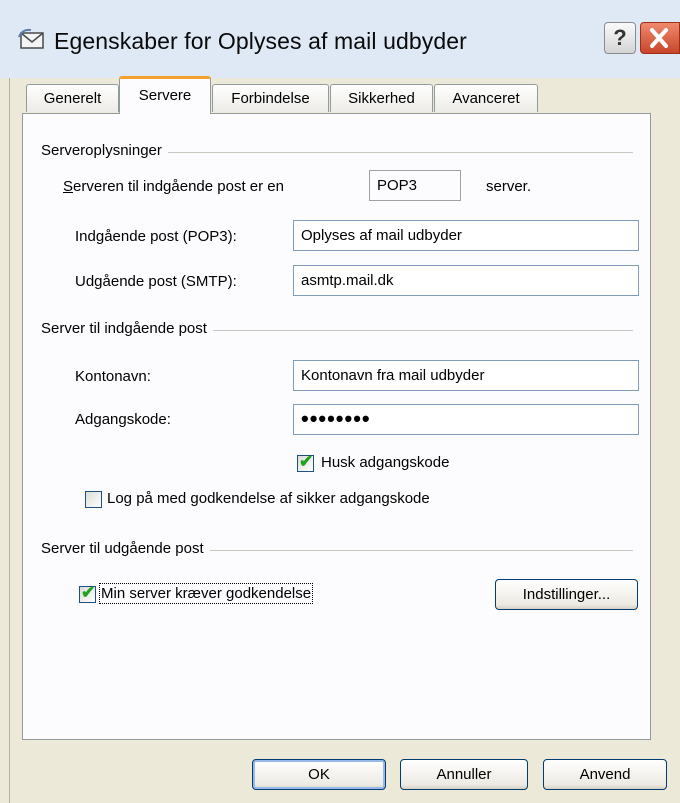 The height and width of the screenshot is (803, 680). What do you see at coordinates (206, 593) in the screenshot?
I see `server-requires-auth-label: Min server kræver godkendelse` at bounding box center [206, 593].